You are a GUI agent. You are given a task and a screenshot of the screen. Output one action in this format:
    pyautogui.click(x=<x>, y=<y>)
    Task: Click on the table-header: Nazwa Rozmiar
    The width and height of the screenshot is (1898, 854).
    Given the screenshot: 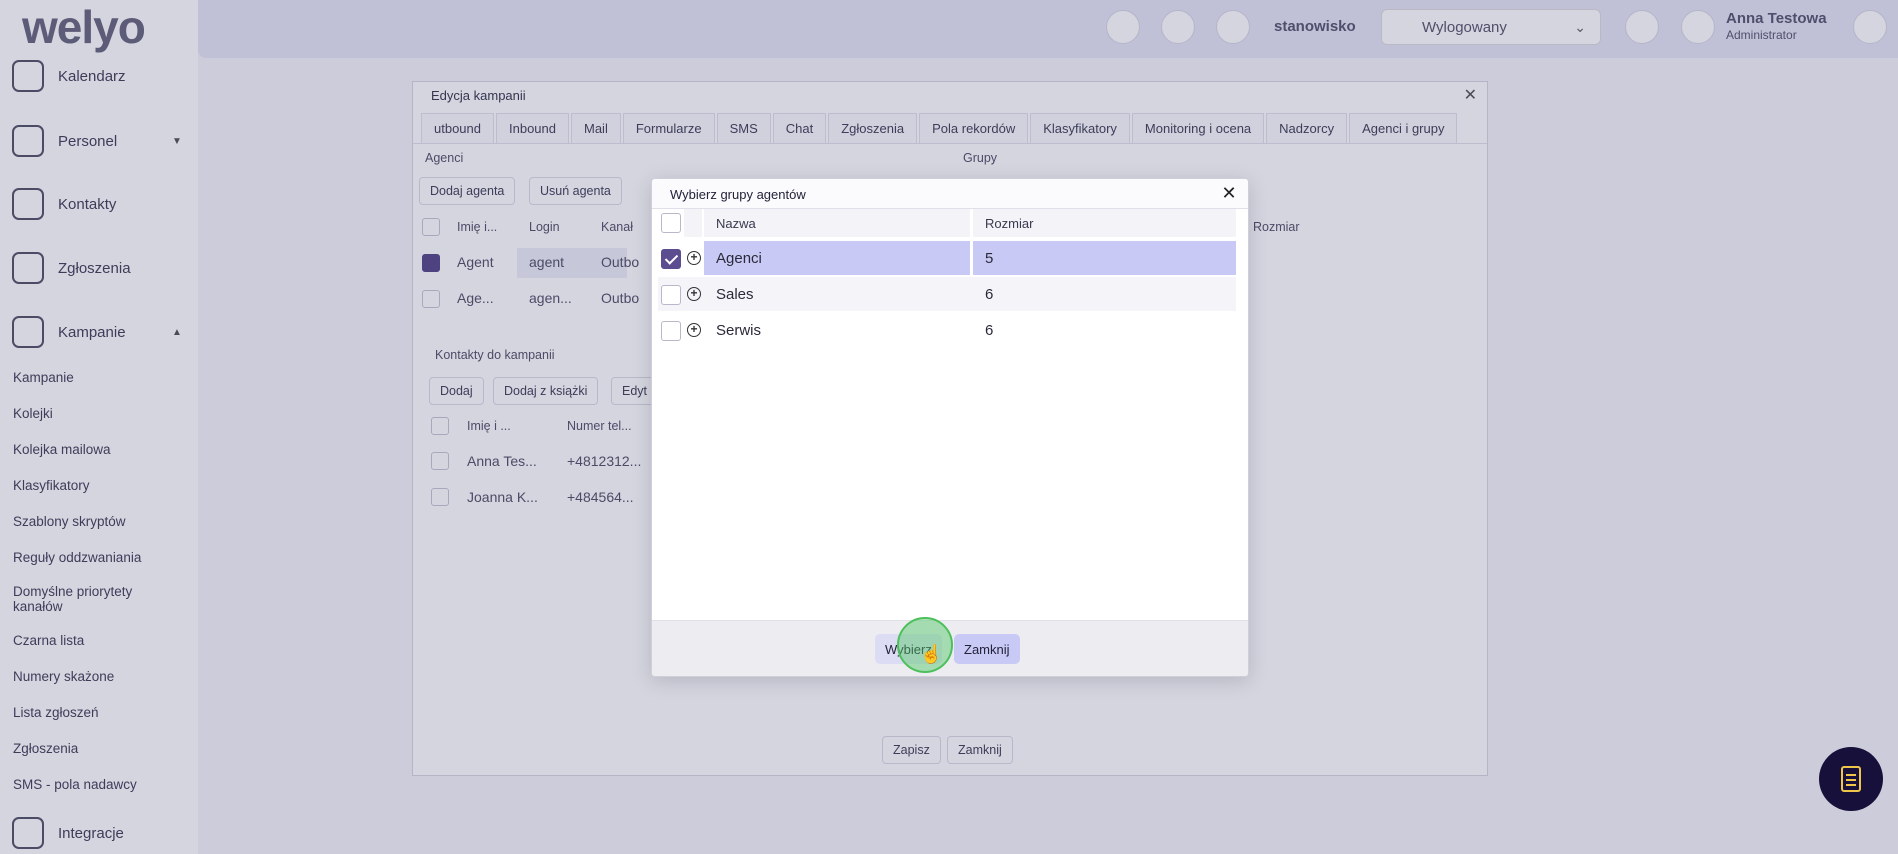 What is the action you would take?
    pyautogui.click(x=947, y=226)
    